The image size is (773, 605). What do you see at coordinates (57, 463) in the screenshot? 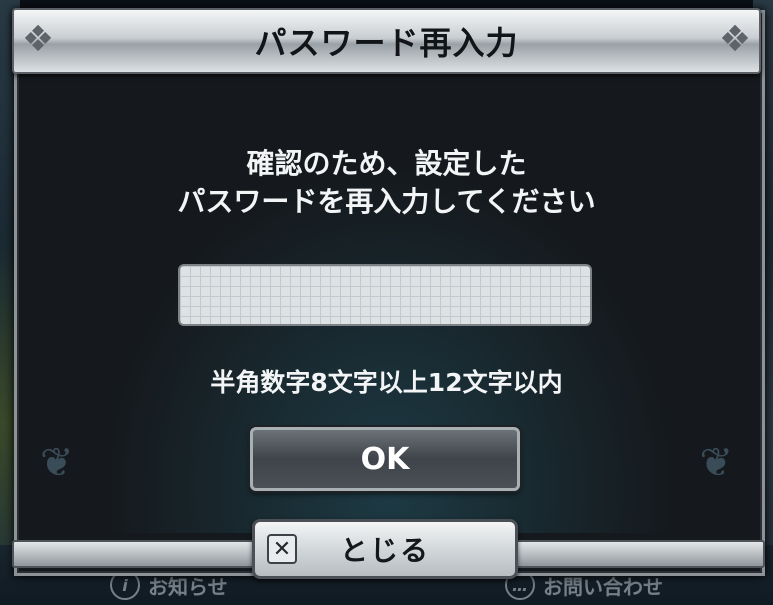
I see `side-ornament-left-icon: ❦` at bounding box center [57, 463].